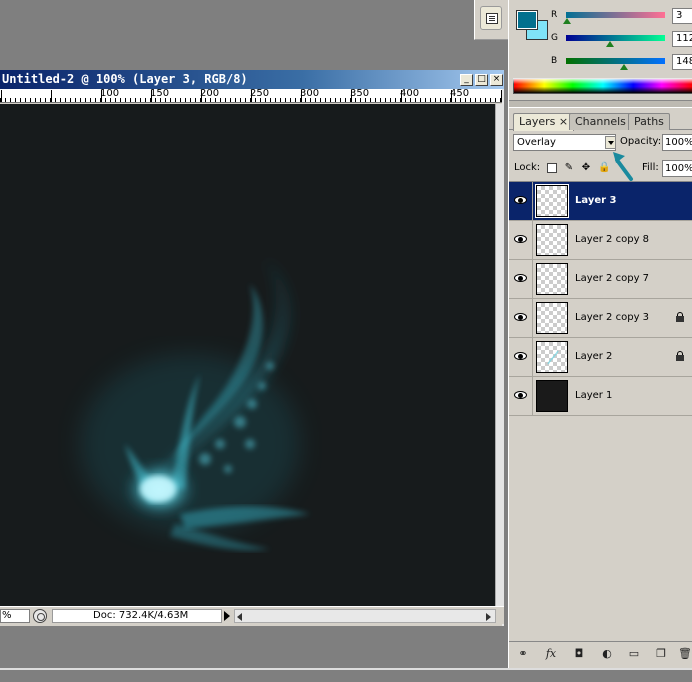 This screenshot has width=692, height=682. What do you see at coordinates (615, 61) in the screenshot?
I see `slider-b` at bounding box center [615, 61].